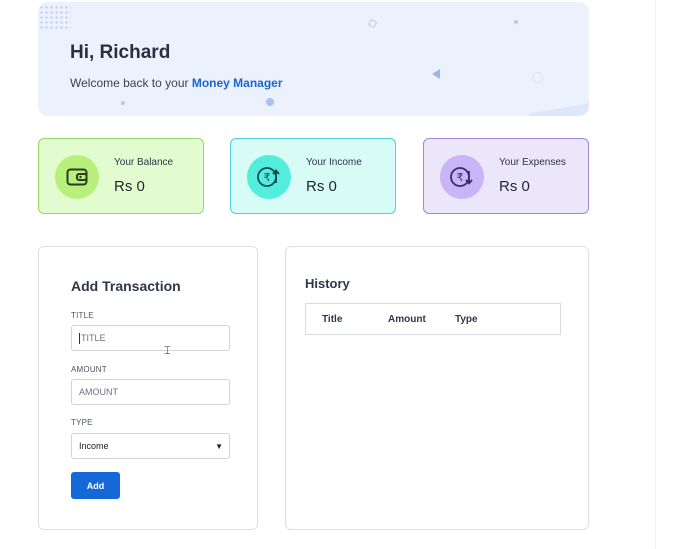  Describe the element at coordinates (150, 446) in the screenshot. I see `type-select: Income ▼` at that location.